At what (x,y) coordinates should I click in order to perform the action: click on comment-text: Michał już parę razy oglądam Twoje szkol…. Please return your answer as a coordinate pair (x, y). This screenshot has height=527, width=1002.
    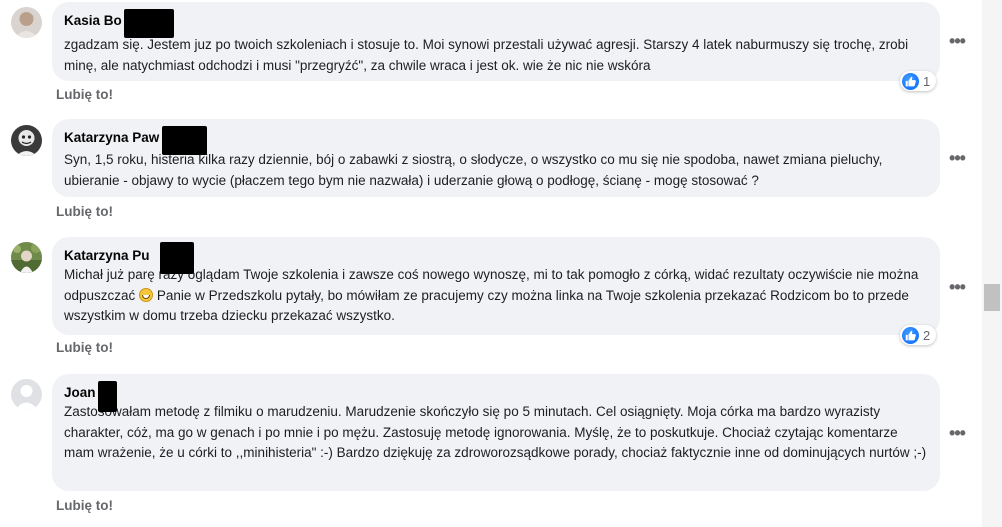
    Looking at the image, I should click on (491, 295).